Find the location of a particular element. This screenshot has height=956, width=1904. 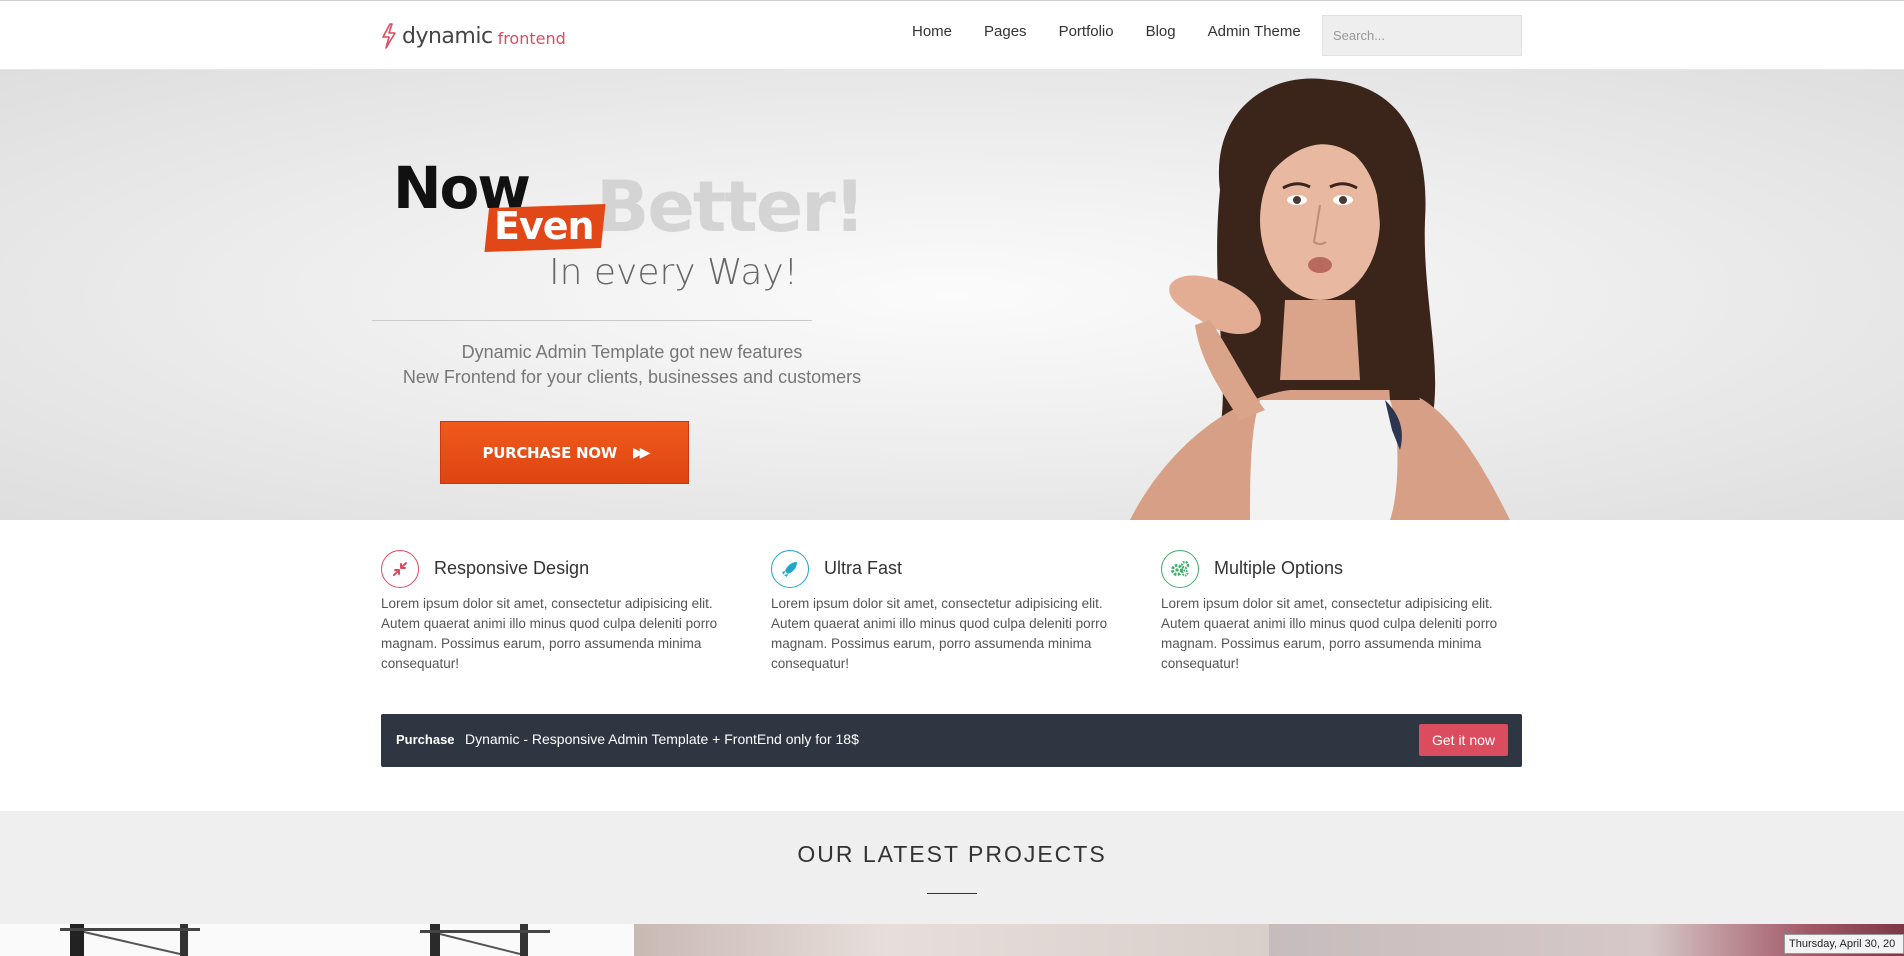

feature-title: Ultra Fast is located at coordinates (863, 568).